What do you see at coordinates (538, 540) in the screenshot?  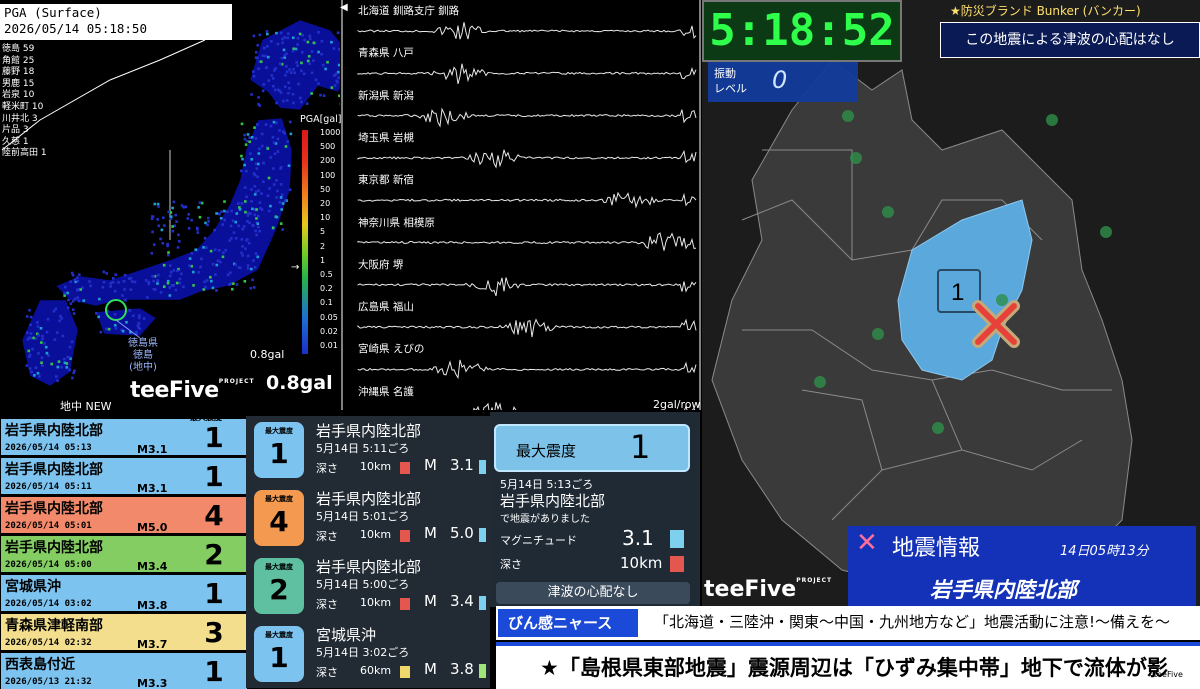 I see `detail-magnitude-label: マグニチュード` at bounding box center [538, 540].